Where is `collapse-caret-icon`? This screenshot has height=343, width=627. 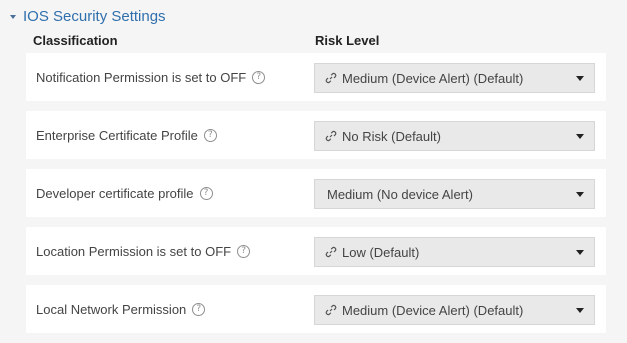
collapse-caret-icon is located at coordinates (13, 16).